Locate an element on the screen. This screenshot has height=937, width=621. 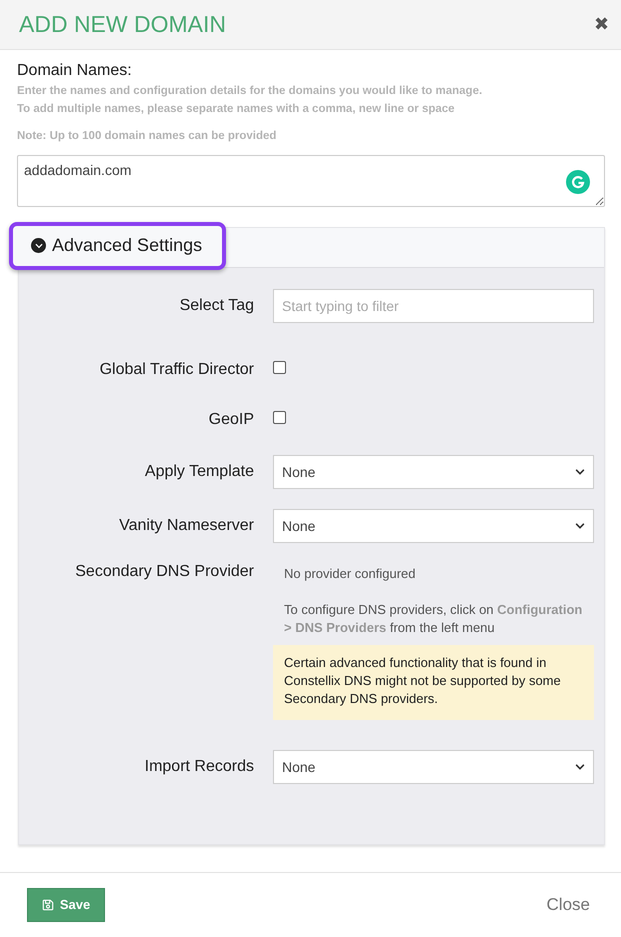
setting-label: Import Records is located at coordinates (199, 767).